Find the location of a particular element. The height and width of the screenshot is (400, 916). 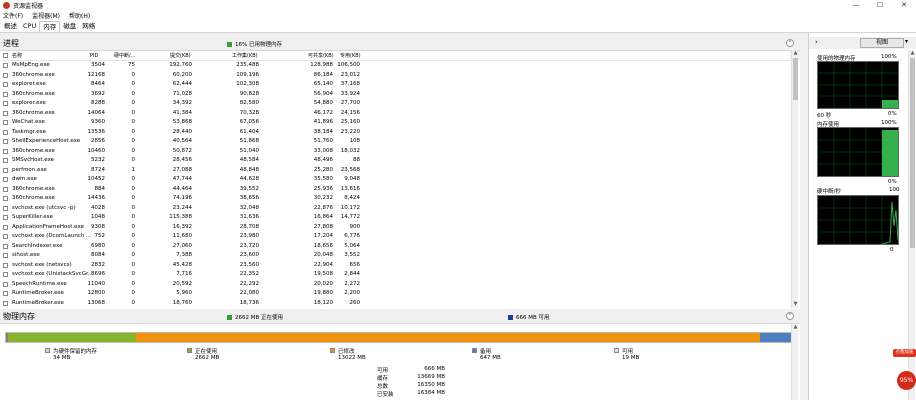

col-name: 名称 is located at coordinates (17, 56).